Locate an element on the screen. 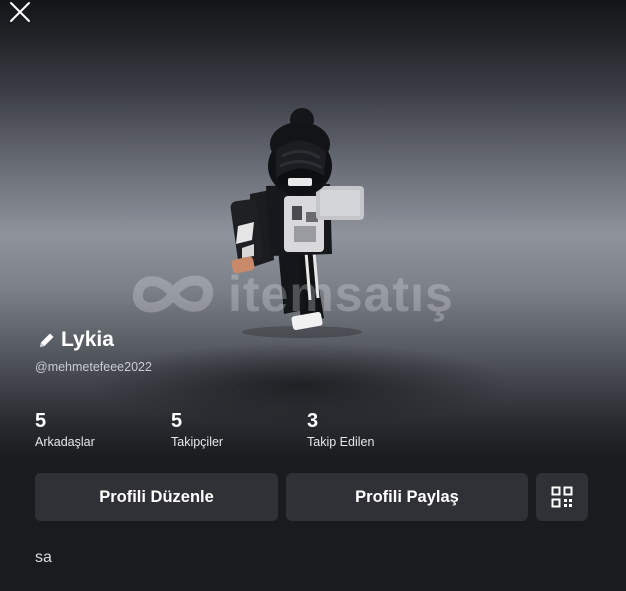  stat-followers-count: 5 is located at coordinates (177, 421).